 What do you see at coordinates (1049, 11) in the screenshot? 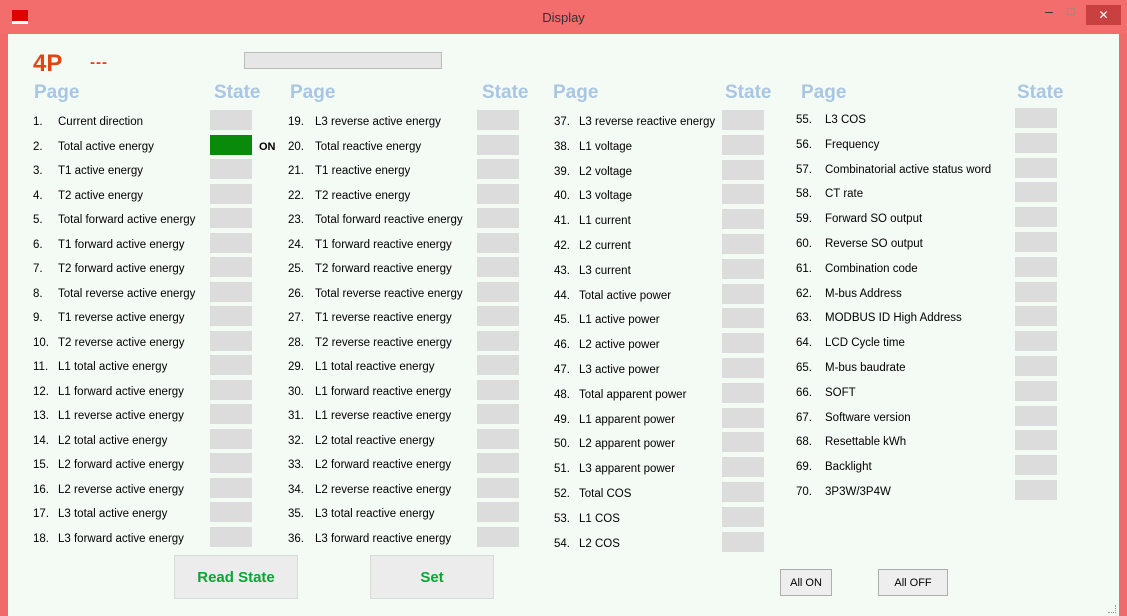
I see `minimize-button: –` at bounding box center [1049, 11].